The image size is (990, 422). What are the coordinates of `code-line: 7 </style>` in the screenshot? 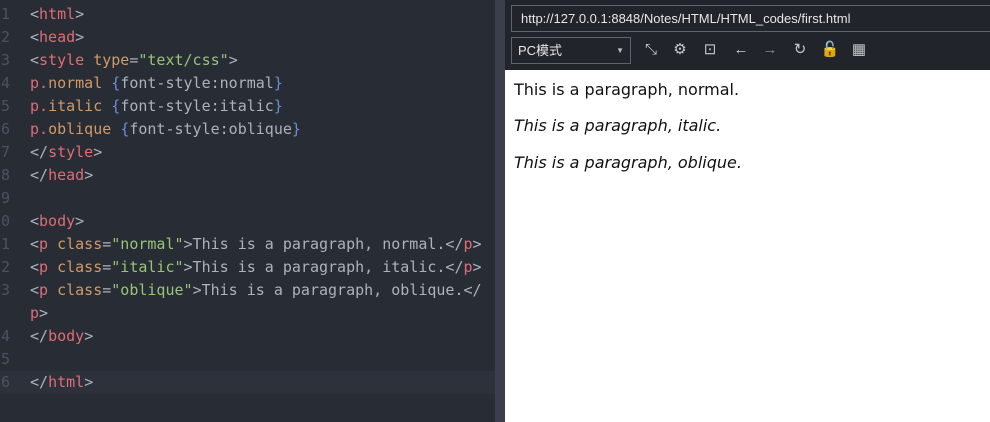 It's located at (247, 152).